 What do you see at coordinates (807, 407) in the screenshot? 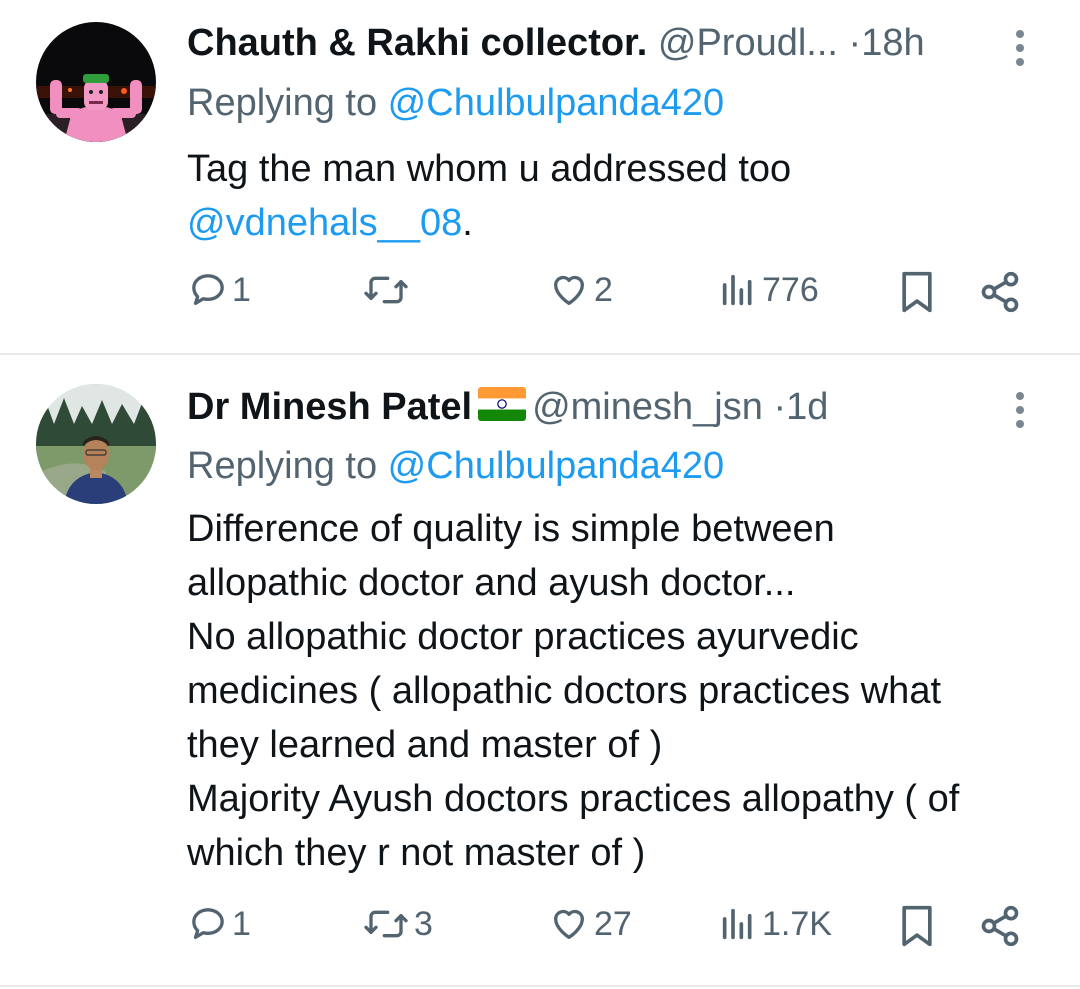
I see `timestamp: 1d` at bounding box center [807, 407].